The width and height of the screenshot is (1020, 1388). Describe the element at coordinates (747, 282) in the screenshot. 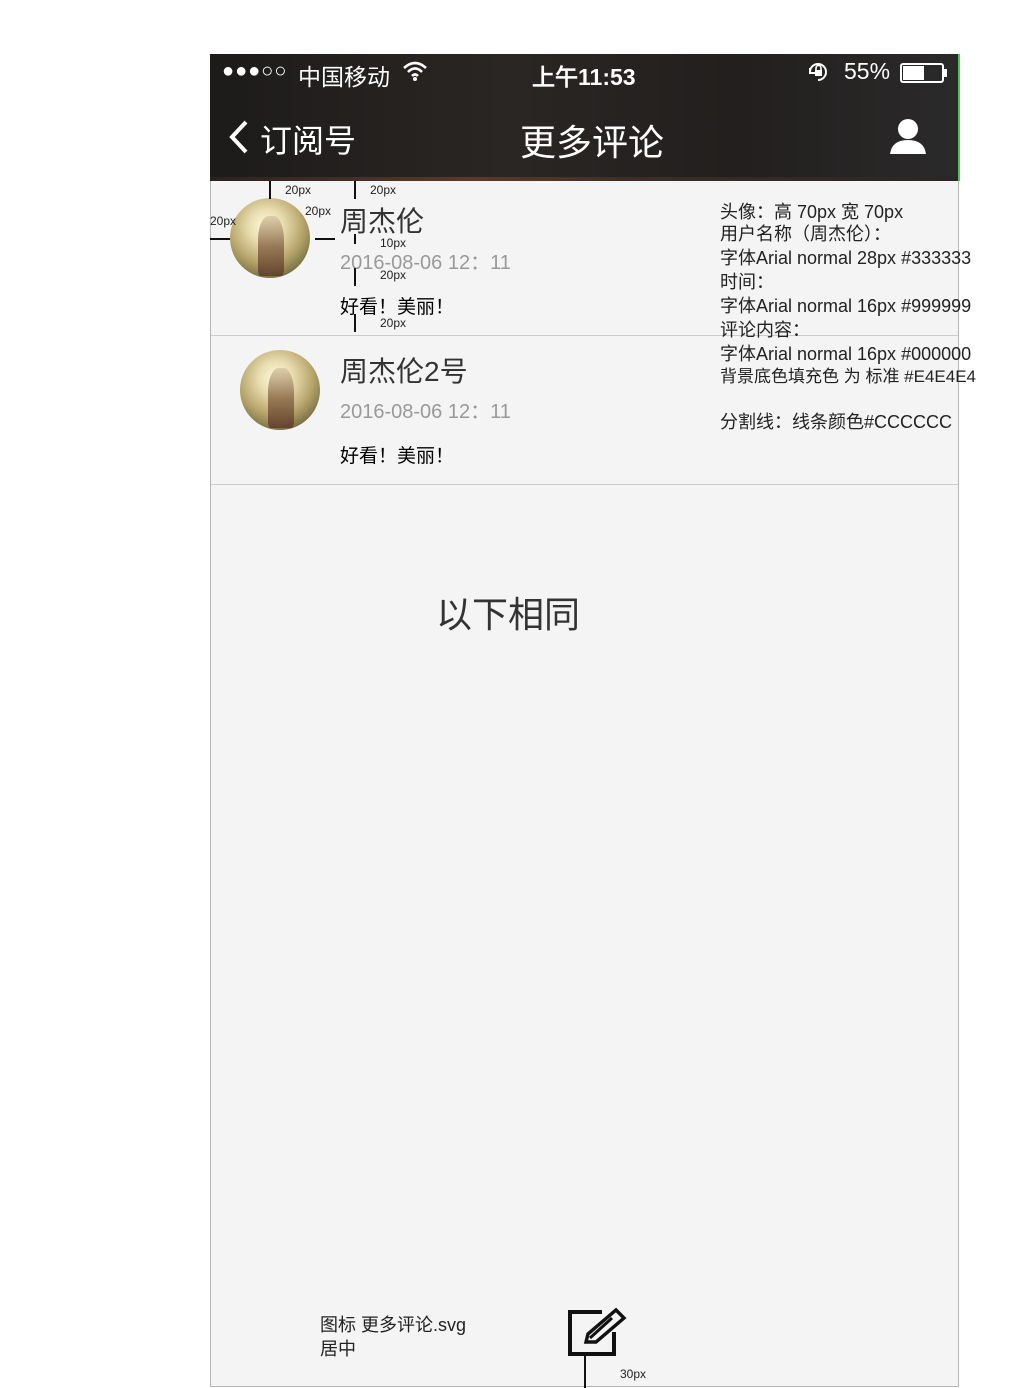

I see `spec-note: 时间：` at that location.